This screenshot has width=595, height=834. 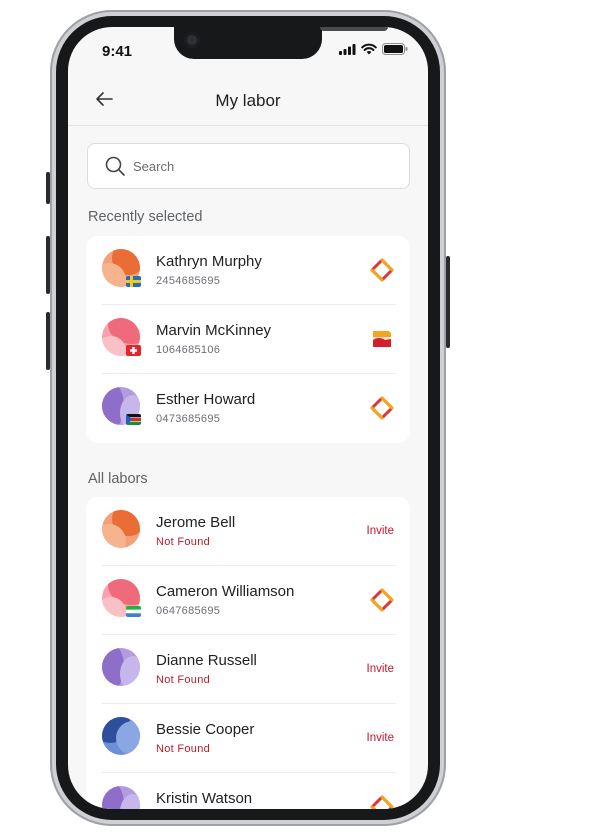 What do you see at coordinates (154, 166) in the screenshot?
I see `search-placeholder: Search` at bounding box center [154, 166].